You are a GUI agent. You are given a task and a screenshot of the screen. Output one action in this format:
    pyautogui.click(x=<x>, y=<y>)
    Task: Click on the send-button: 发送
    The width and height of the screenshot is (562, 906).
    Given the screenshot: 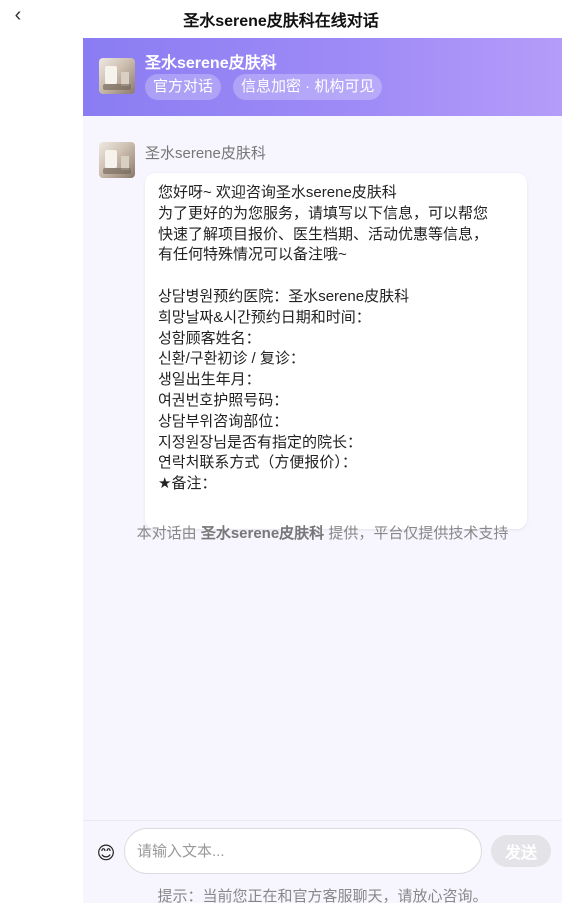 What is the action you would take?
    pyautogui.click(x=521, y=851)
    